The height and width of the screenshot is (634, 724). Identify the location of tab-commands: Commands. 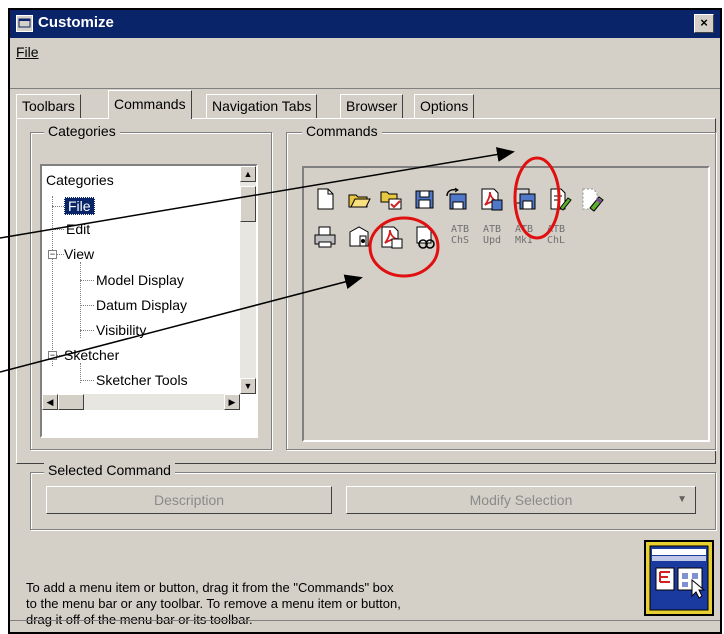
(150, 104).